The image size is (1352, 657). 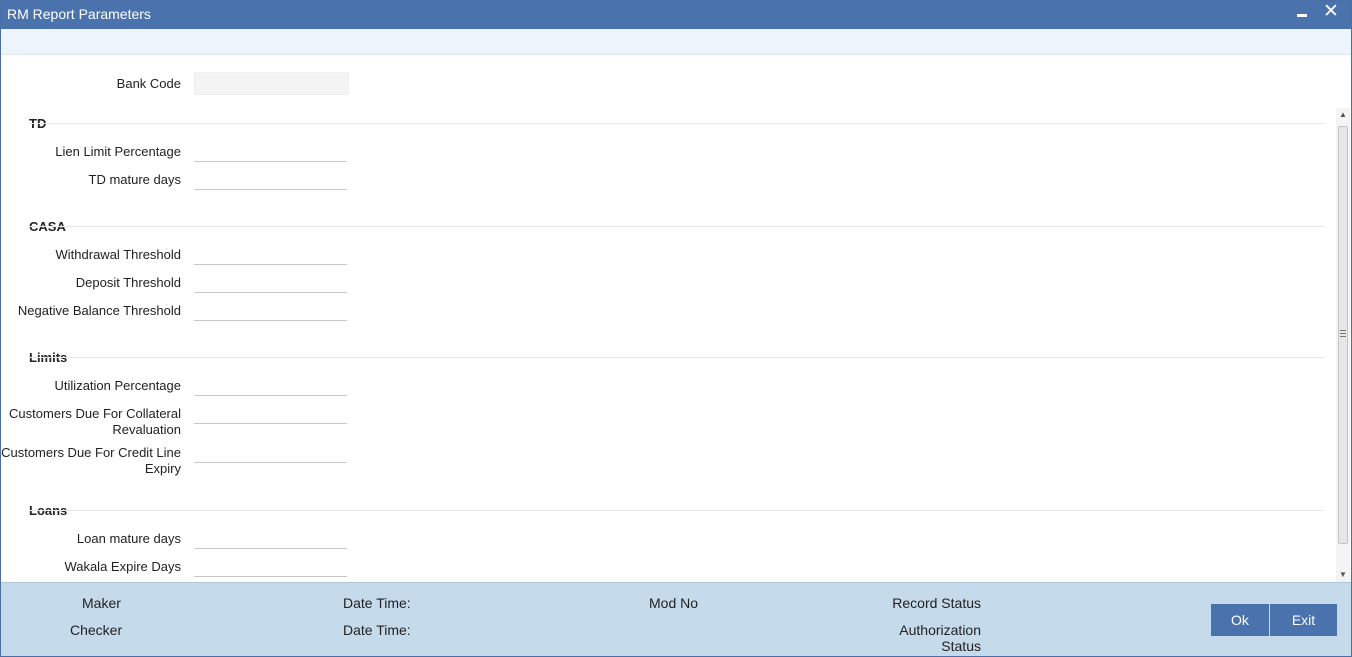 What do you see at coordinates (377, 630) in the screenshot?
I see `checker-date-time-label: Date Time:` at bounding box center [377, 630].